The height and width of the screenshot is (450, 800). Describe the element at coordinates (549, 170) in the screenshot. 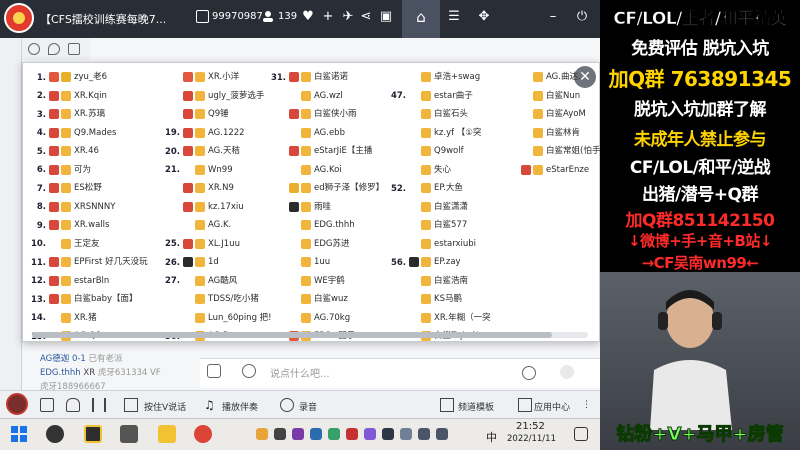

I see `member-entry: eStarEnze` at that location.